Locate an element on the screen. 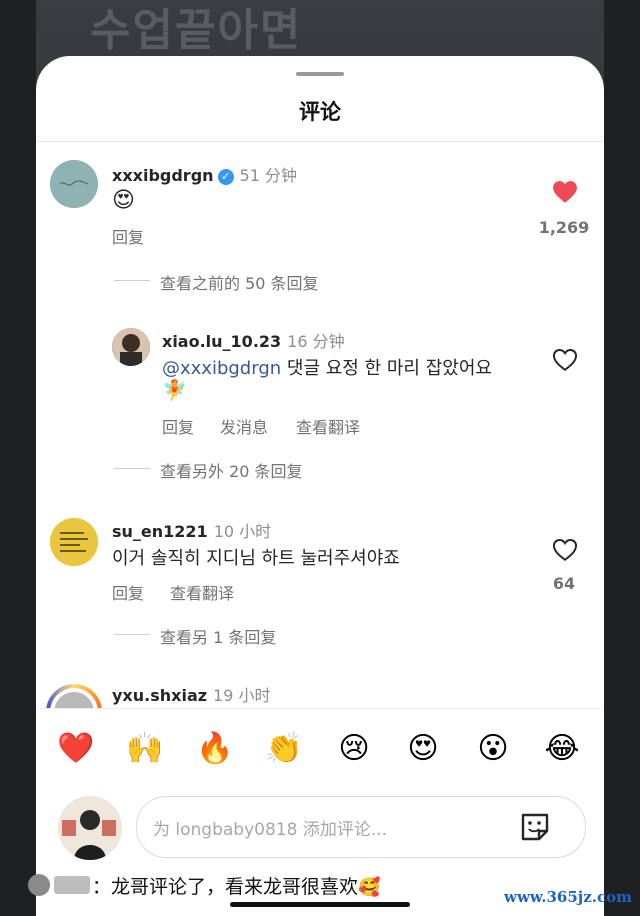 This screenshot has width=640, height=916. username-text: su_en1221 is located at coordinates (160, 531).